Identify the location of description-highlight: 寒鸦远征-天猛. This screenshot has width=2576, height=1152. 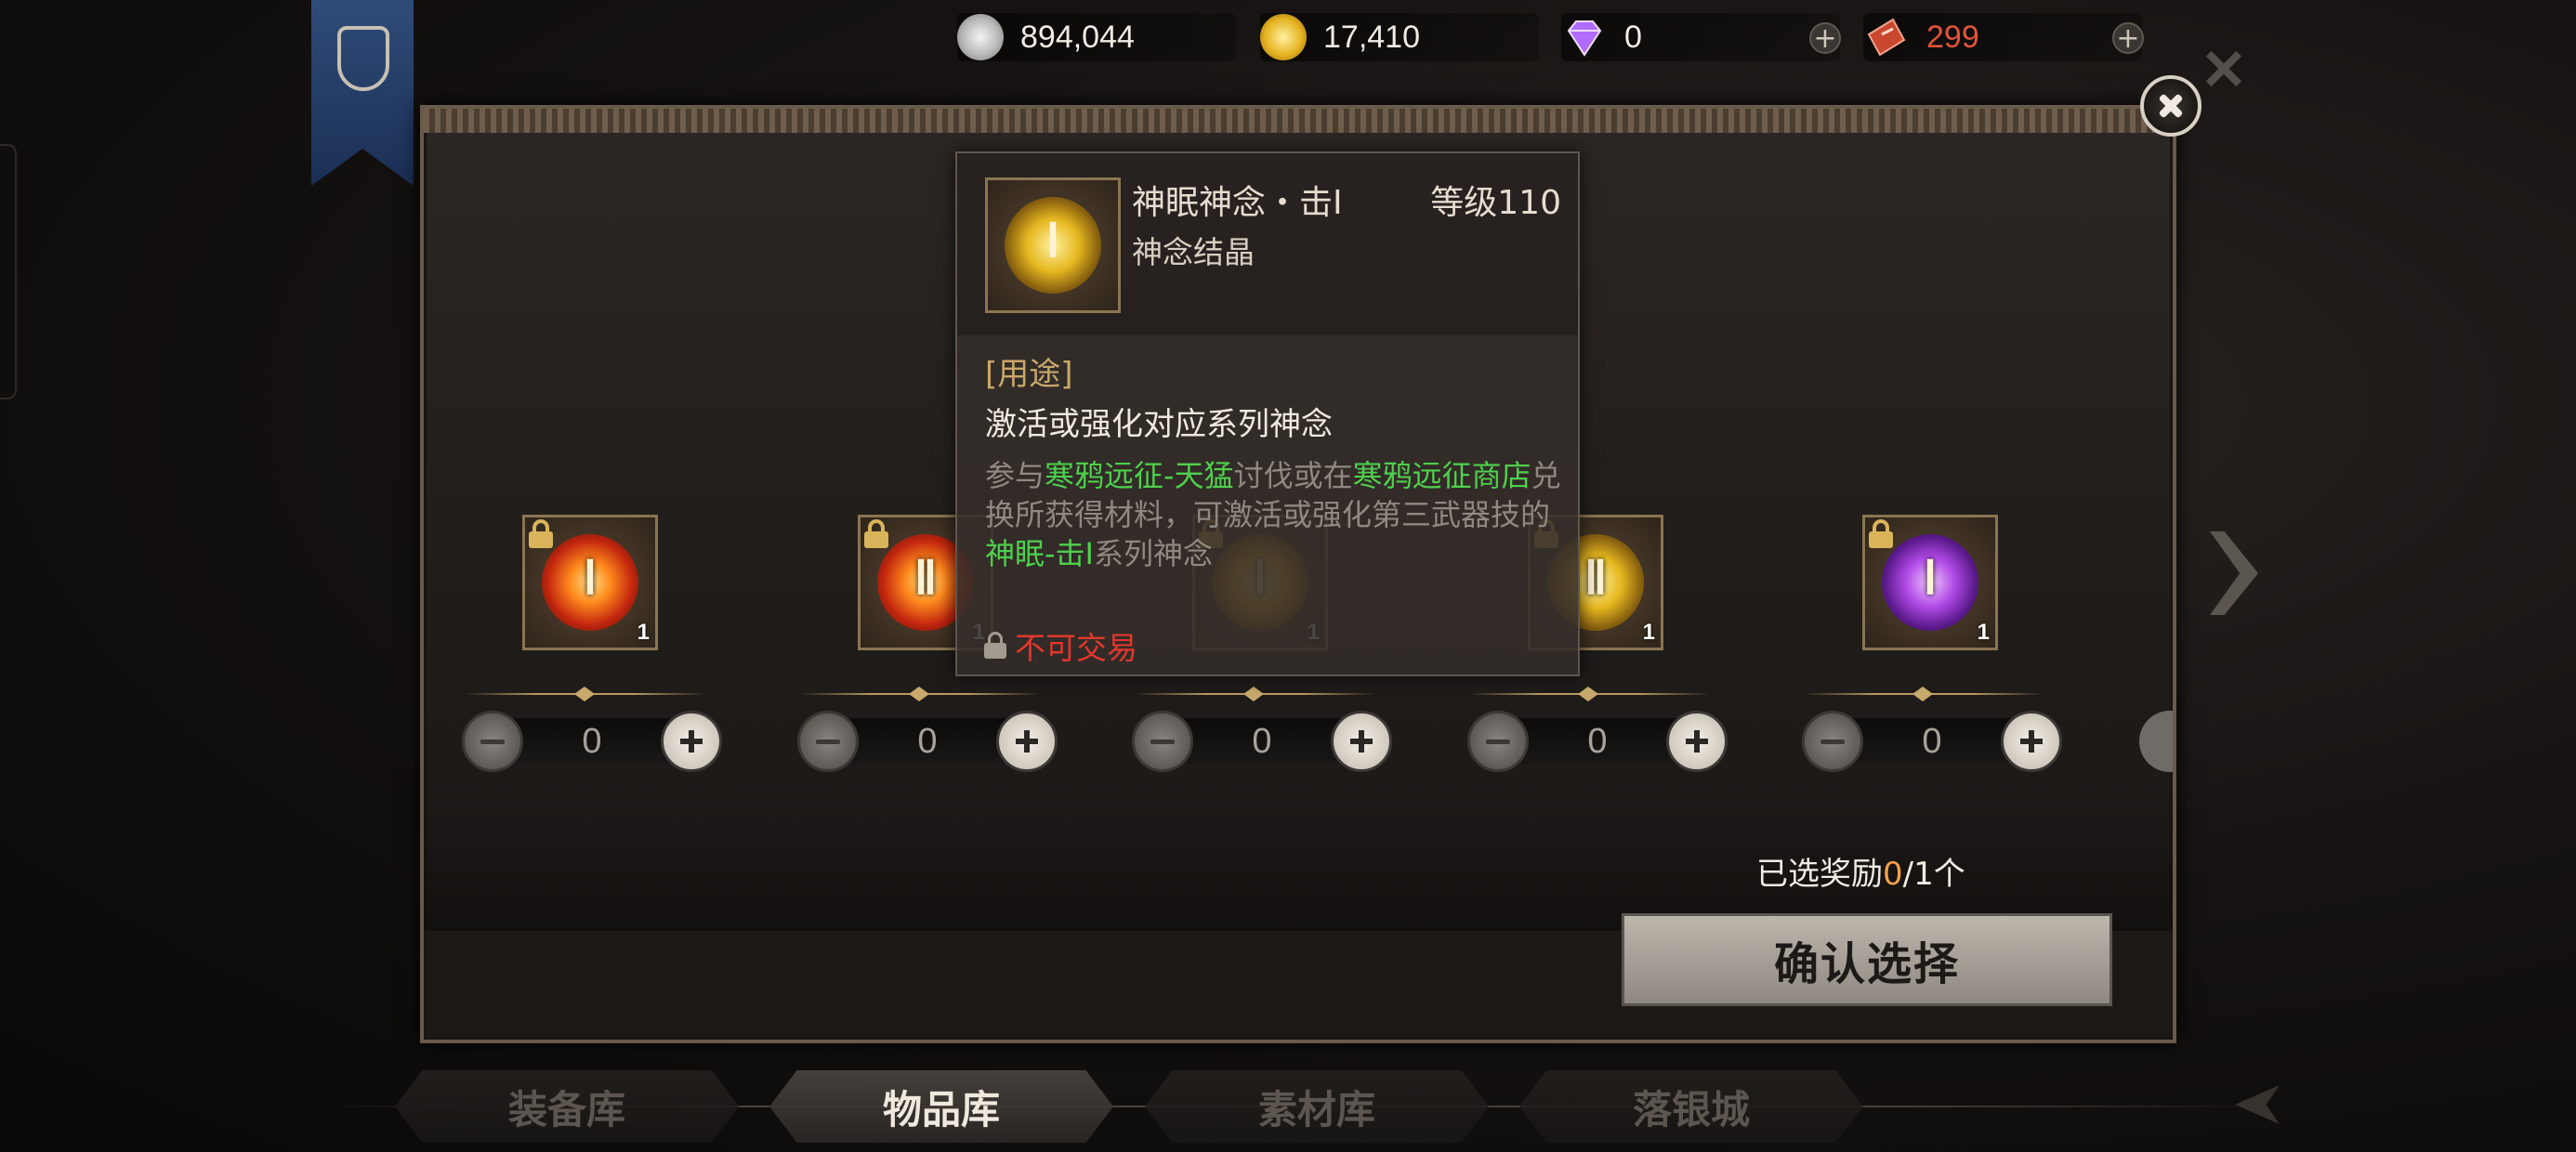
(1139, 475).